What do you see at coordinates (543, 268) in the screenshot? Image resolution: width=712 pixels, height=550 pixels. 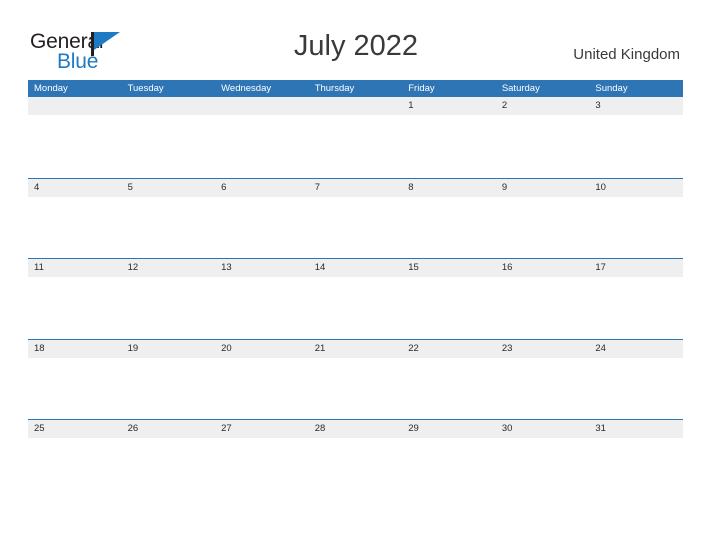 I see `calendar-day-cell: 16` at bounding box center [543, 268].